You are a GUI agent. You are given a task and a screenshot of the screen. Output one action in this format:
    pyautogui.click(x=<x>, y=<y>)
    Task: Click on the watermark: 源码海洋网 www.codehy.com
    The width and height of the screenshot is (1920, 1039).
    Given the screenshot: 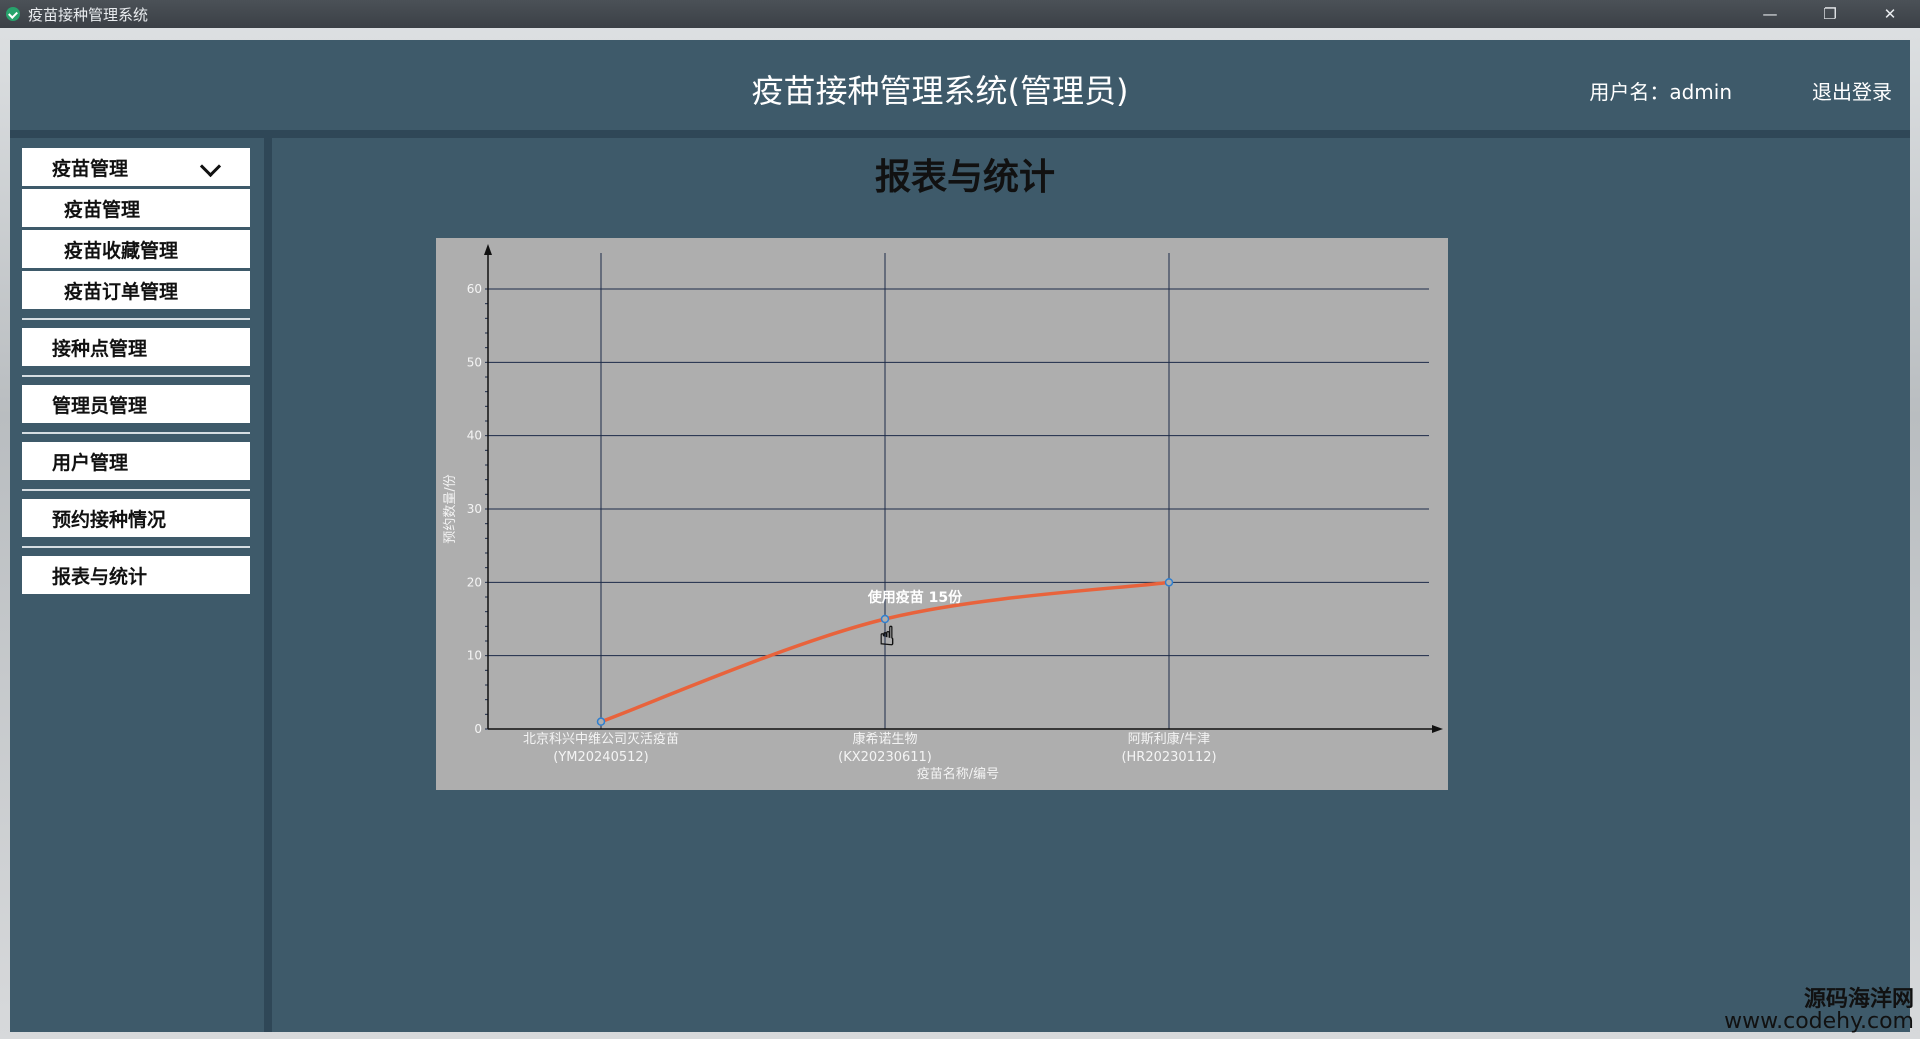 What is the action you would take?
    pyautogui.click(x=1819, y=1011)
    